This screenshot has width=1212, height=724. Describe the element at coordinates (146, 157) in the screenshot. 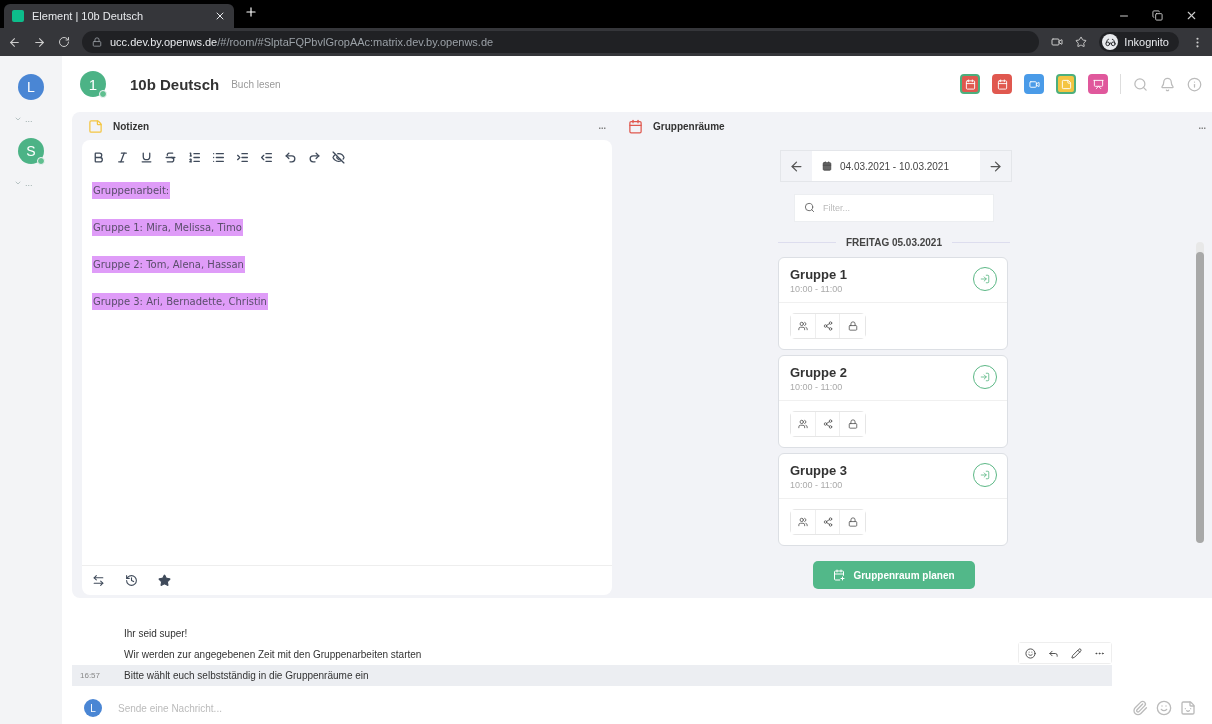

I see `underline-icon` at that location.